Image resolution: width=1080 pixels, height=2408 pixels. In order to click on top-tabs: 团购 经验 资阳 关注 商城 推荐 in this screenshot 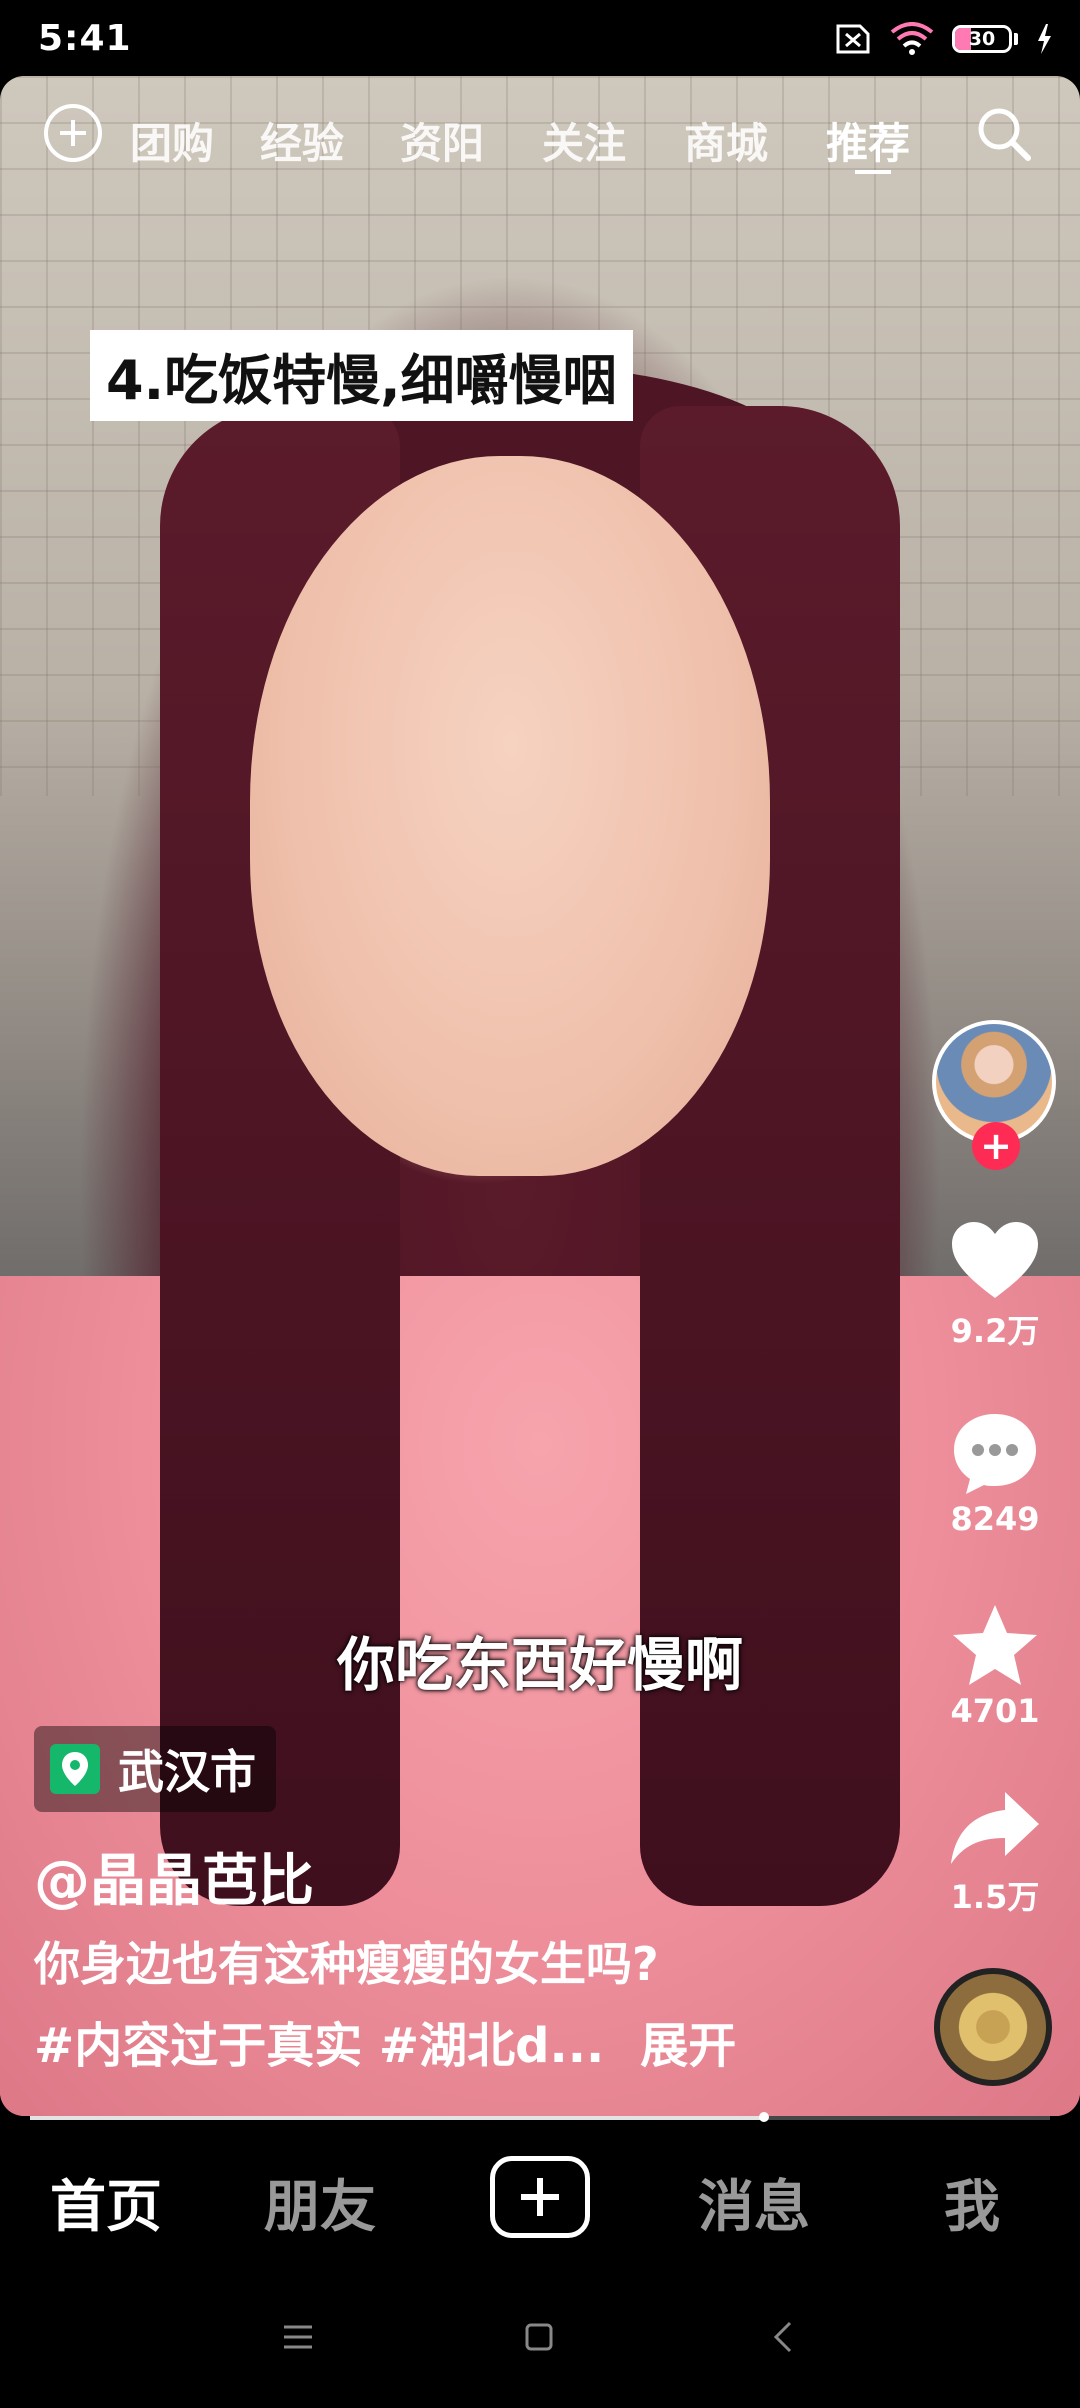, I will do `click(540, 138)`.